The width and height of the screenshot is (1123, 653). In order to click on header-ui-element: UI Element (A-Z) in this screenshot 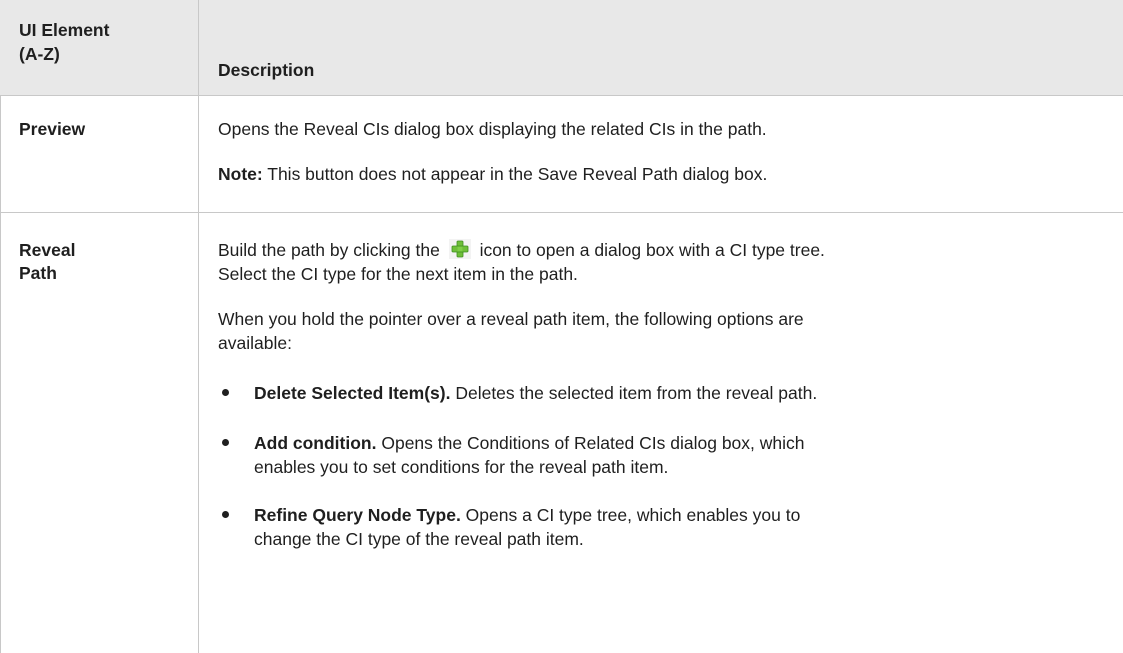, I will do `click(94, 42)`.